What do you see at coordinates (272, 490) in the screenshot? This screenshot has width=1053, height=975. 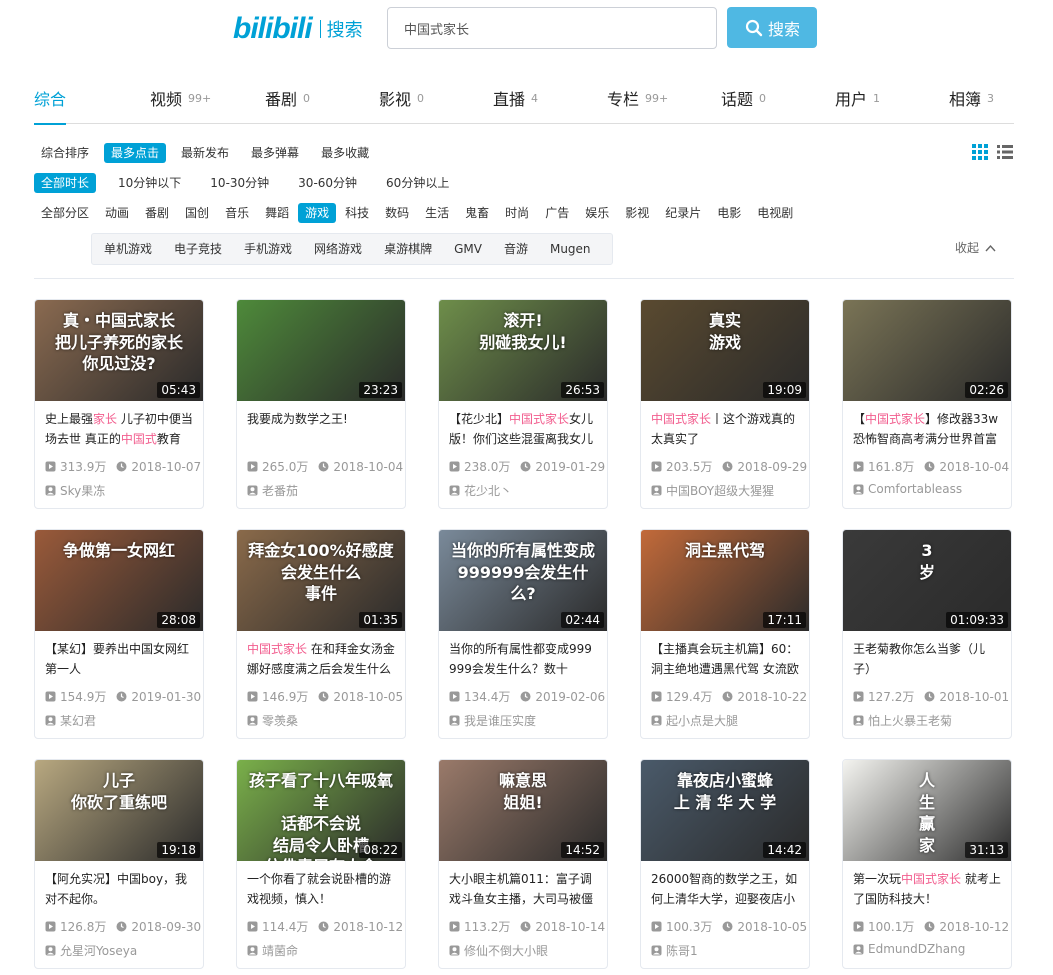 I see `uploader: 老番茄` at bounding box center [272, 490].